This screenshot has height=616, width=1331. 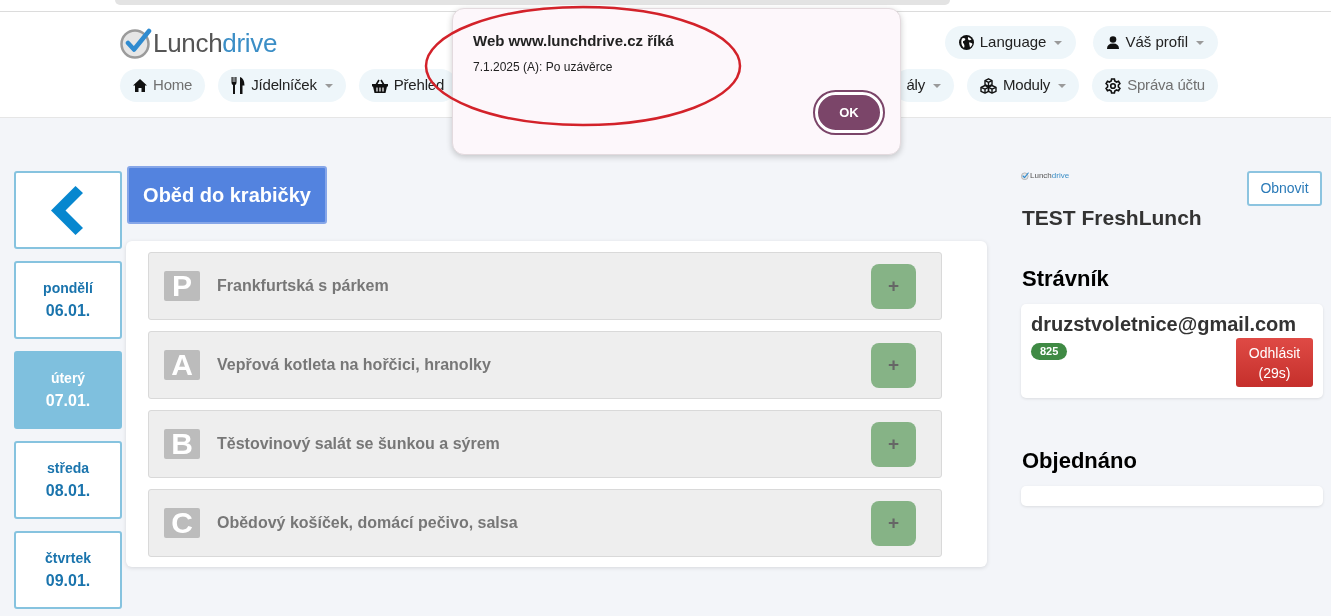 I want to click on menu-letter-badge: A, so click(x=182, y=365).